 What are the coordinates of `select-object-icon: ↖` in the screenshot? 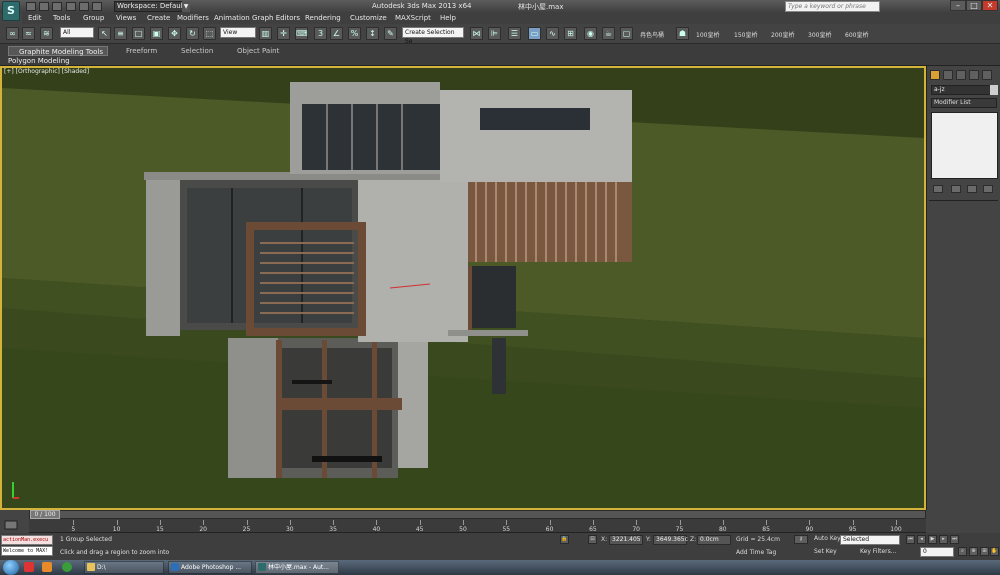 It's located at (104, 33).